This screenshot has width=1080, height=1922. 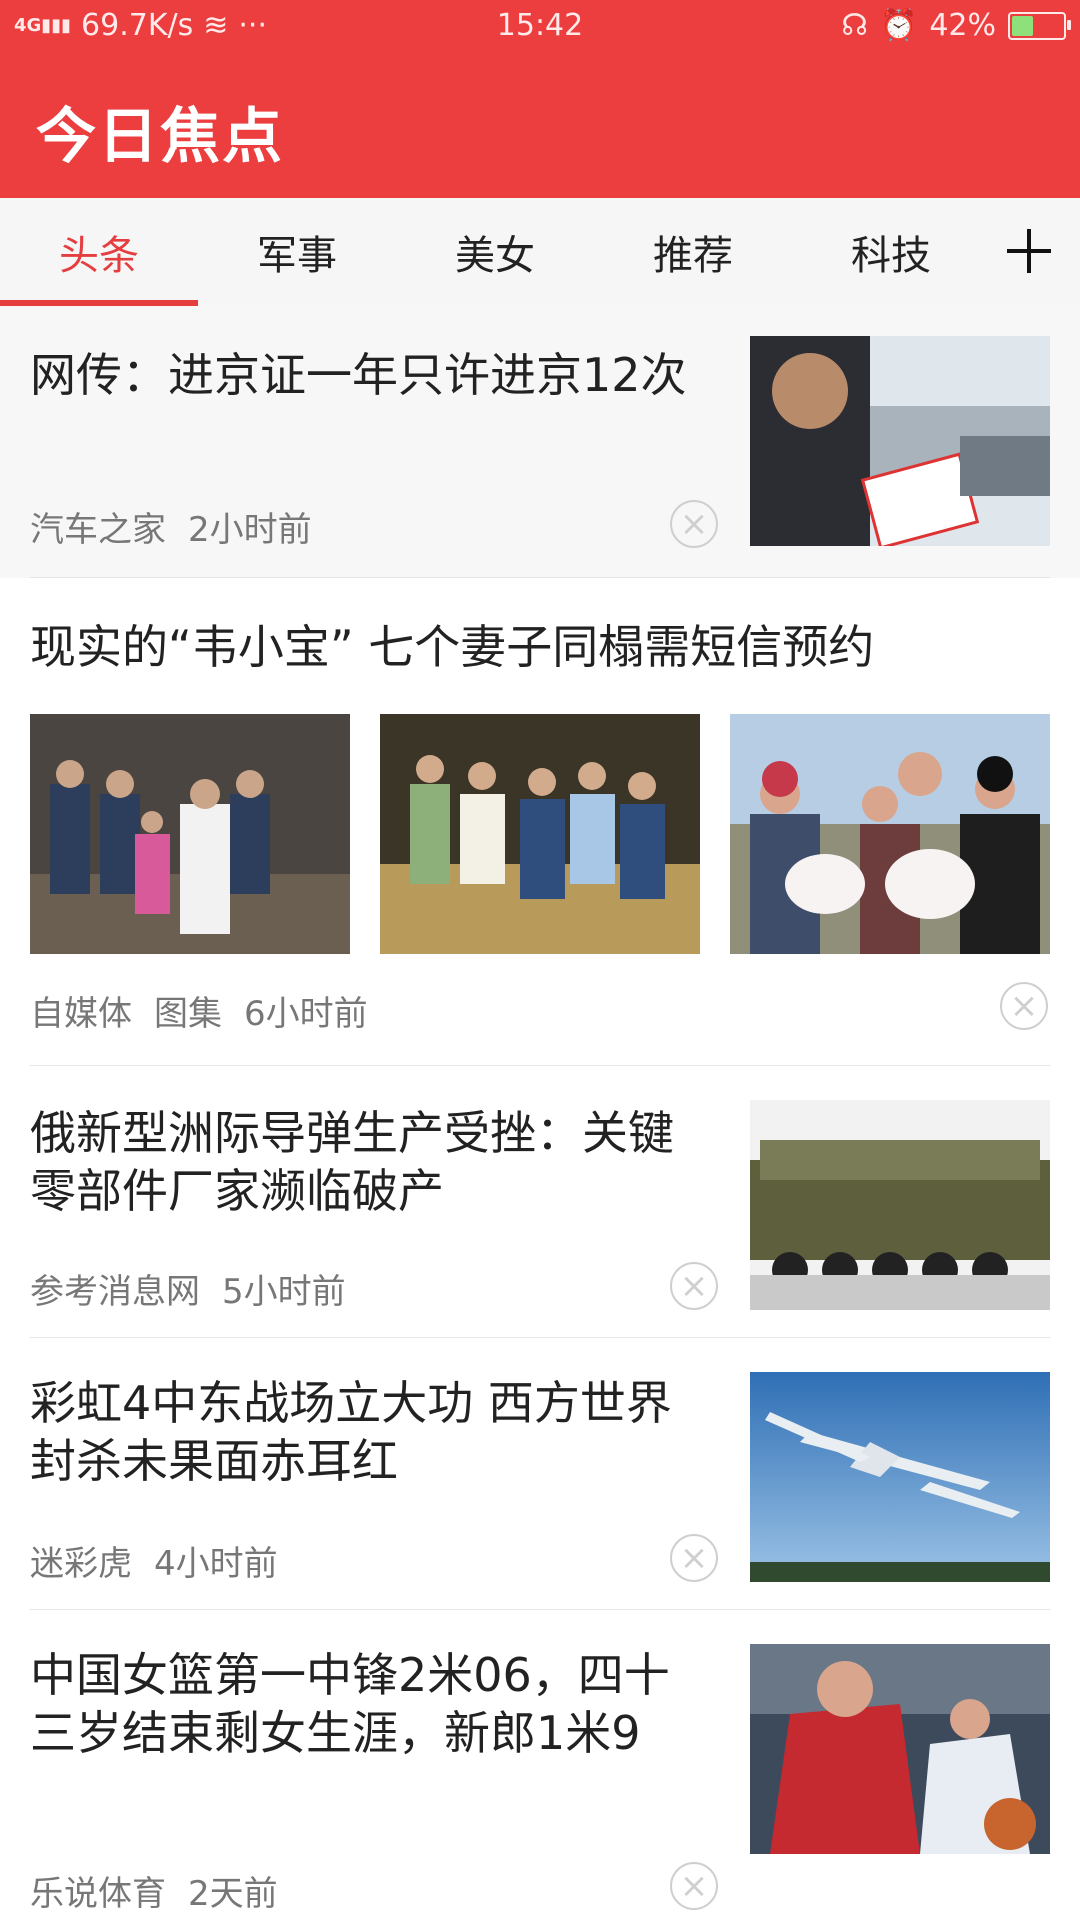 I want to click on news-source: 自媒体, so click(x=81, y=1014).